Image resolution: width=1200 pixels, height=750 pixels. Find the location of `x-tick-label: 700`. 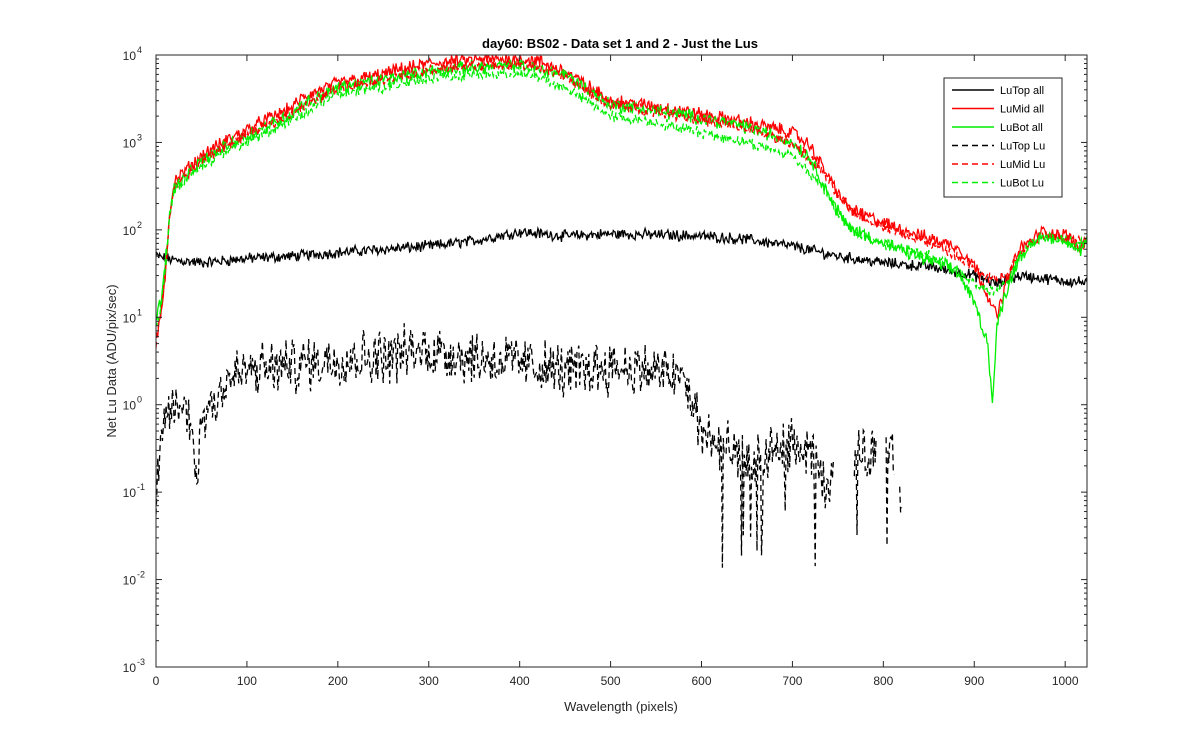

x-tick-label: 700 is located at coordinates (792, 681).